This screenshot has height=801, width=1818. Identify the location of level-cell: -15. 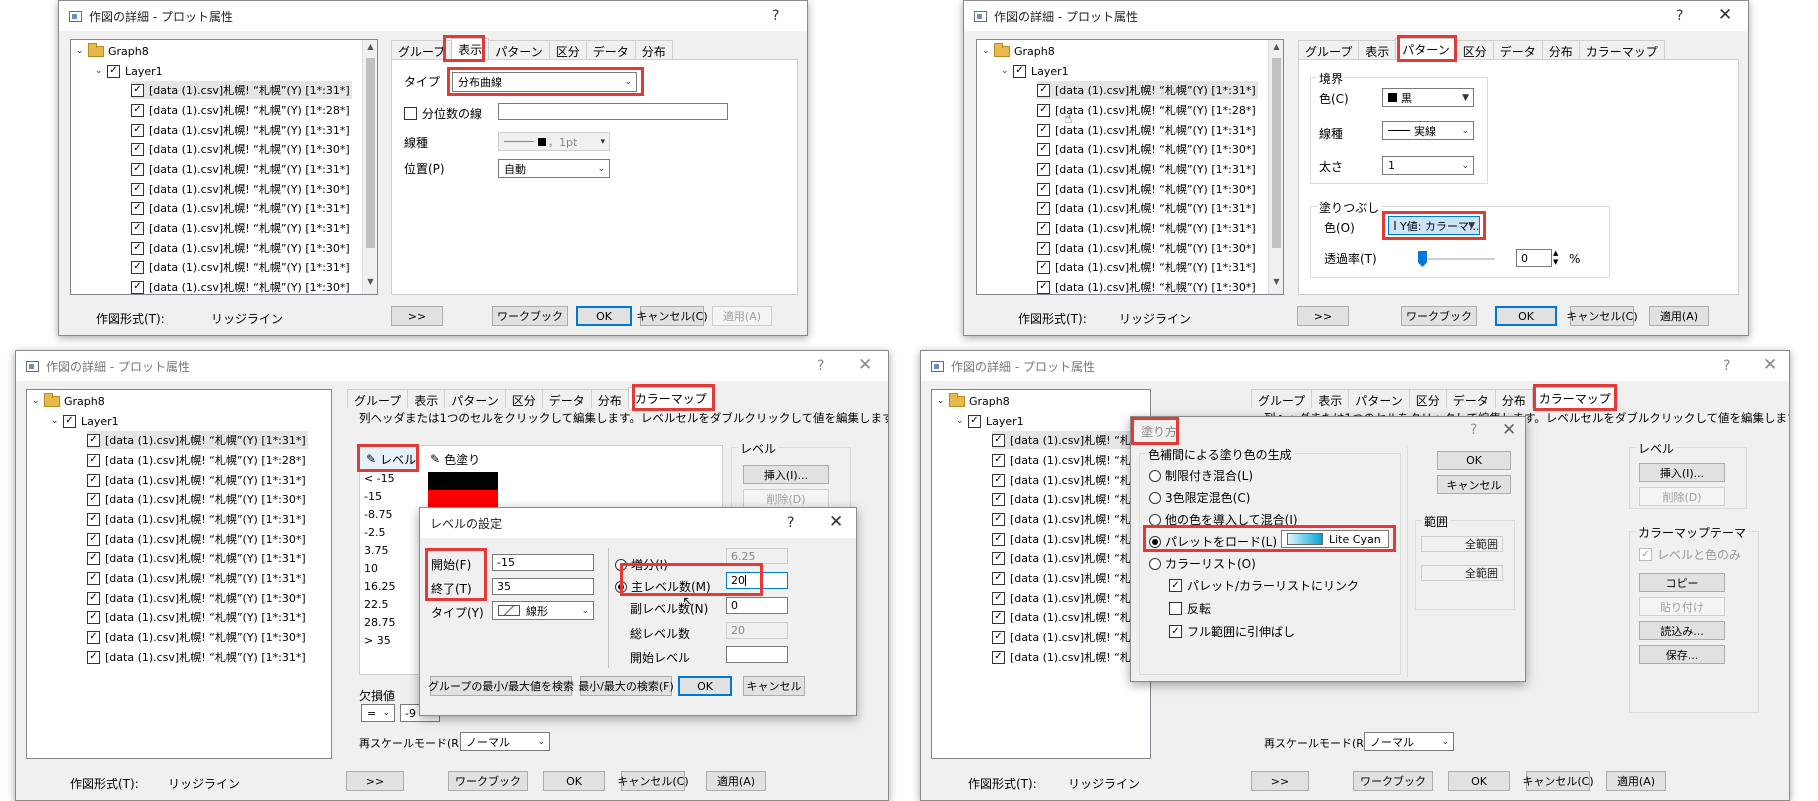
(373, 496).